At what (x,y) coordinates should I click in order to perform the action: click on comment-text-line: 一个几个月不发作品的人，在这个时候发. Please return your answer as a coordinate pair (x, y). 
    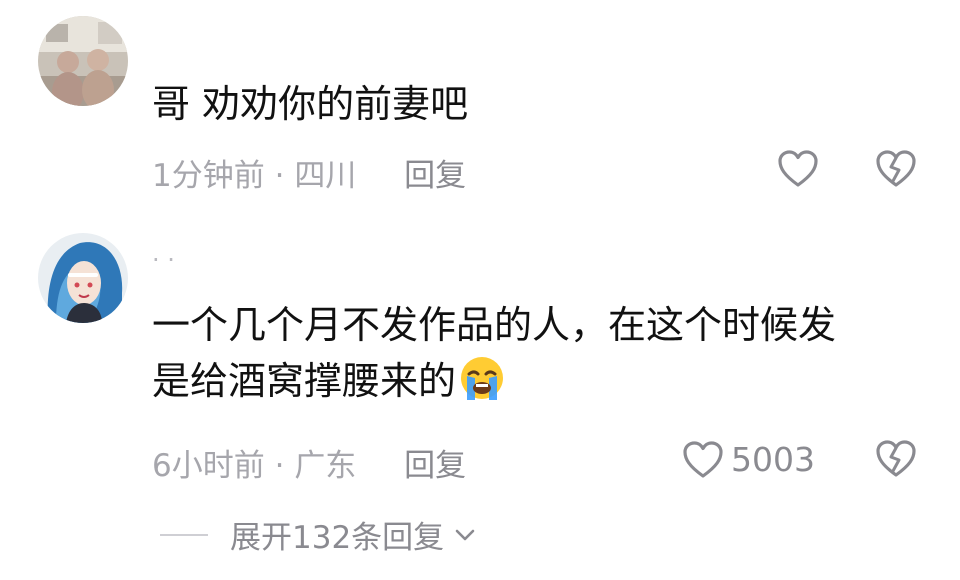
    Looking at the image, I should click on (494, 325).